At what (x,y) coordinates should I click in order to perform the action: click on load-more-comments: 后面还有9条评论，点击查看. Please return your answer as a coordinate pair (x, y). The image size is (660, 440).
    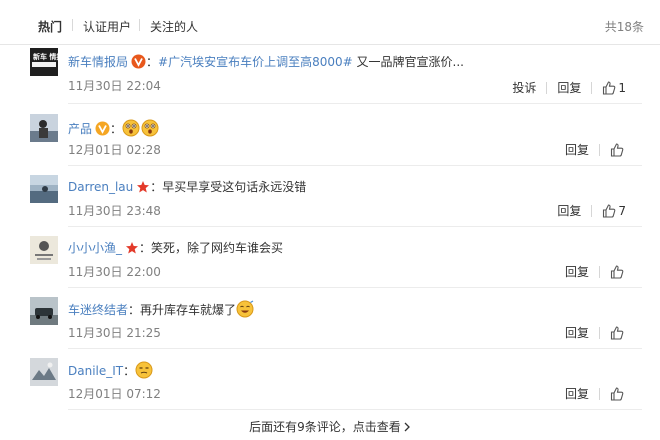
    Looking at the image, I should click on (330, 426).